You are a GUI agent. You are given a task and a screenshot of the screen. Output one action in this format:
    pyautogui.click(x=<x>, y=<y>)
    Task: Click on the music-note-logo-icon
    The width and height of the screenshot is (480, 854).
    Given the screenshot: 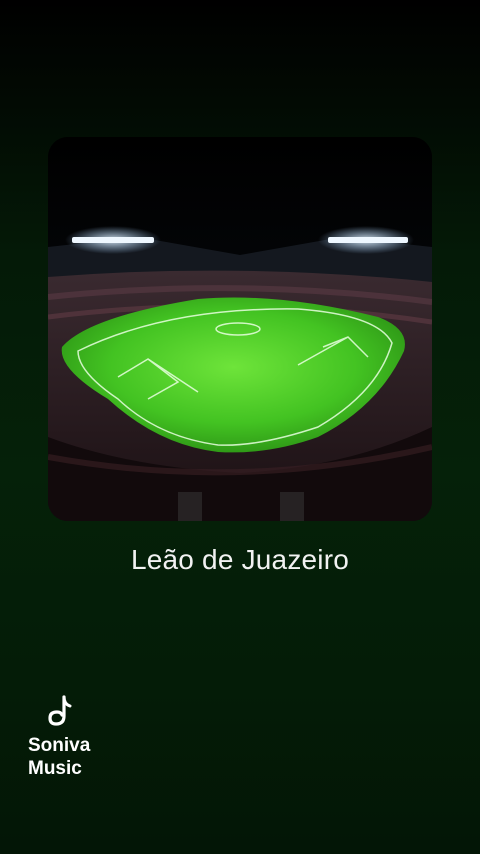 What is the action you would take?
    pyautogui.click(x=60, y=710)
    